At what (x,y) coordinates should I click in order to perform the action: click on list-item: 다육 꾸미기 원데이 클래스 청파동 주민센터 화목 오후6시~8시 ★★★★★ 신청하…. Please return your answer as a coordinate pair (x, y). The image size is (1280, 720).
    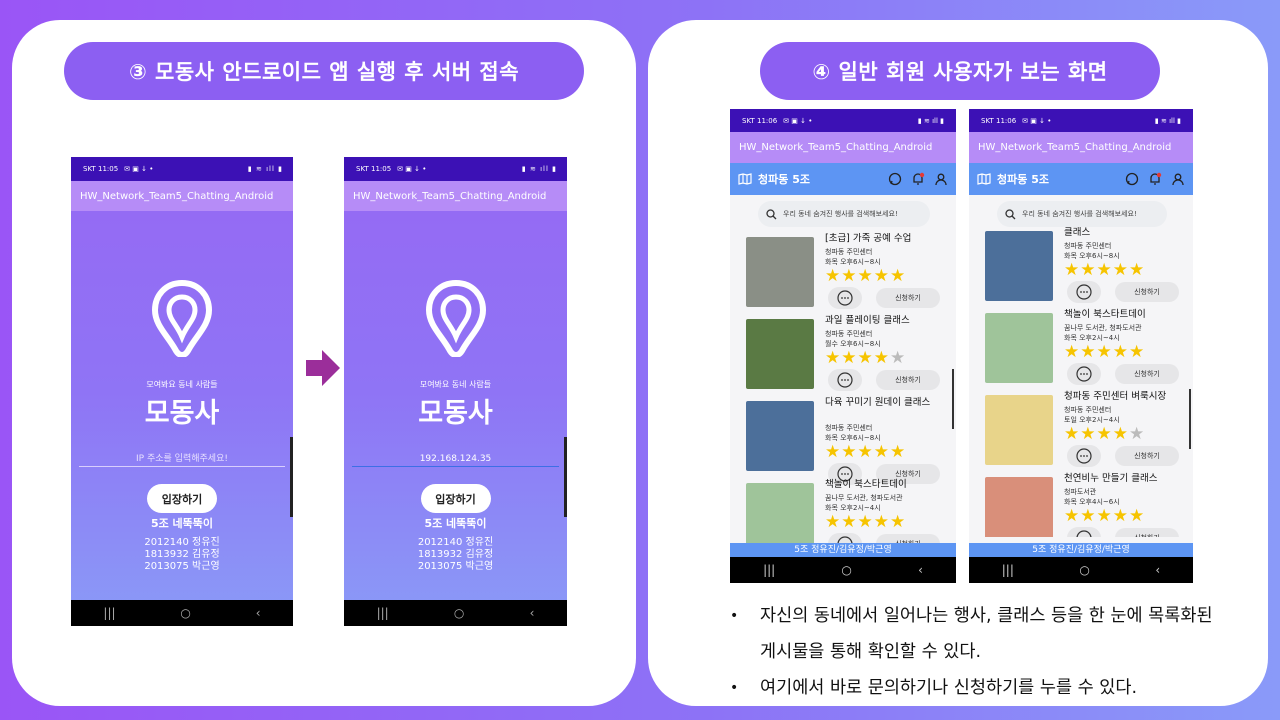
    Looking at the image, I should click on (843, 441).